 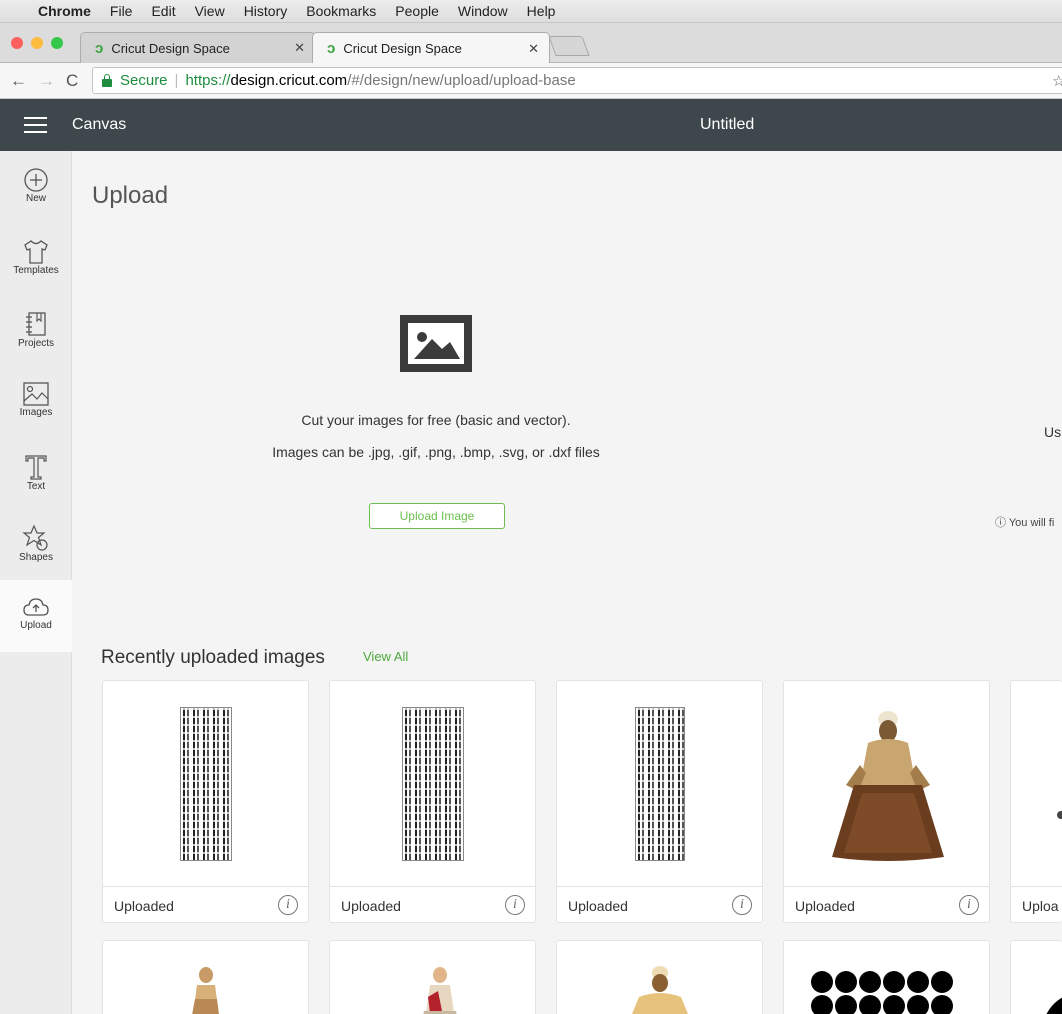 What do you see at coordinates (144, 80) in the screenshot?
I see `secure-label: Secure` at bounding box center [144, 80].